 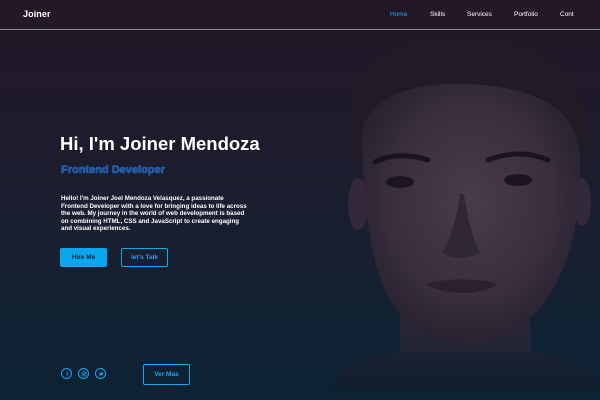 What do you see at coordinates (37, 14) in the screenshot?
I see `brand-logo: Joiner` at bounding box center [37, 14].